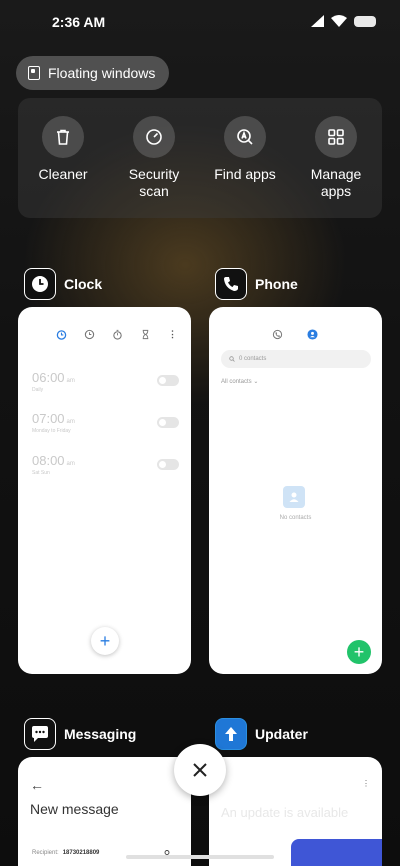 The width and height of the screenshot is (400, 866). I want to click on security-scan-button: Security scan, so click(154, 158).